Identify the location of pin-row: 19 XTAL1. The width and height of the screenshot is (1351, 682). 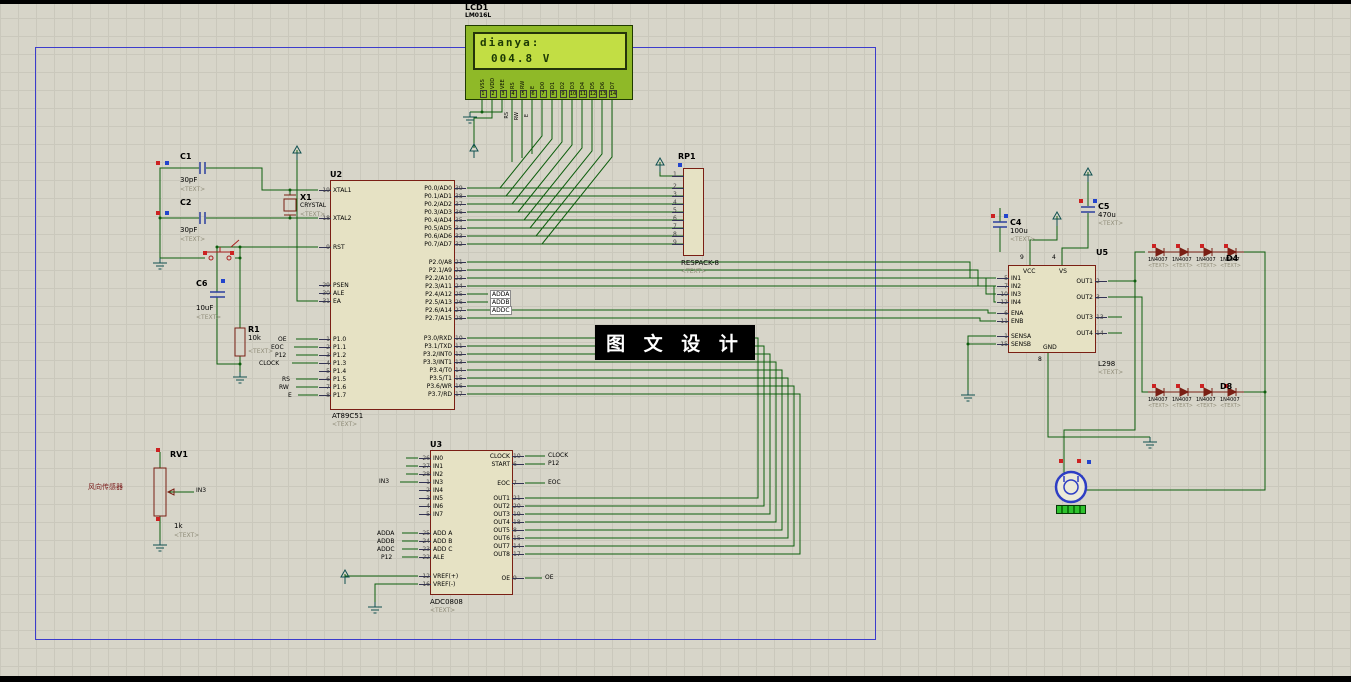
(355, 191).